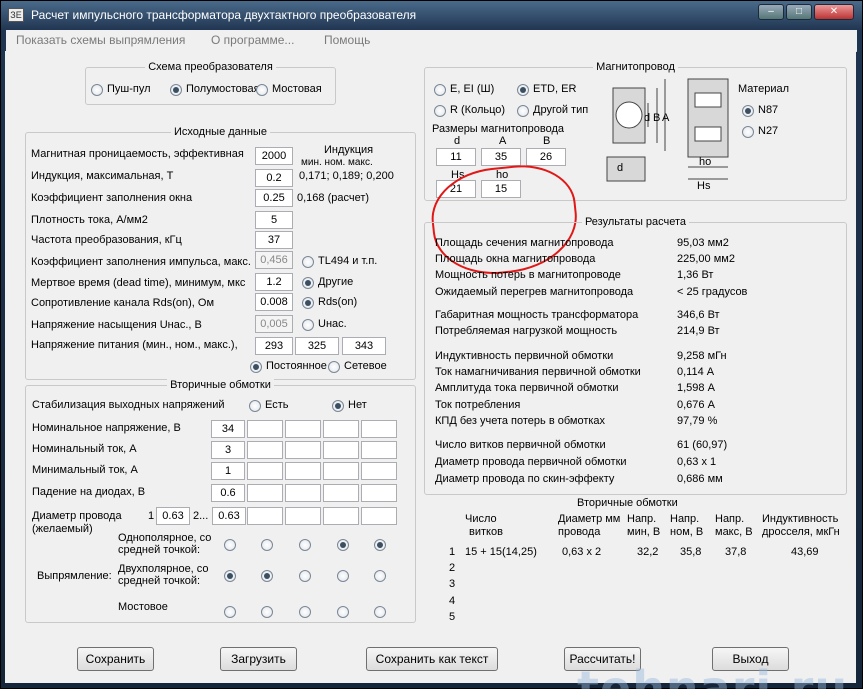 This screenshot has height=689, width=863. I want to click on input-row-value: 2000, so click(274, 156).